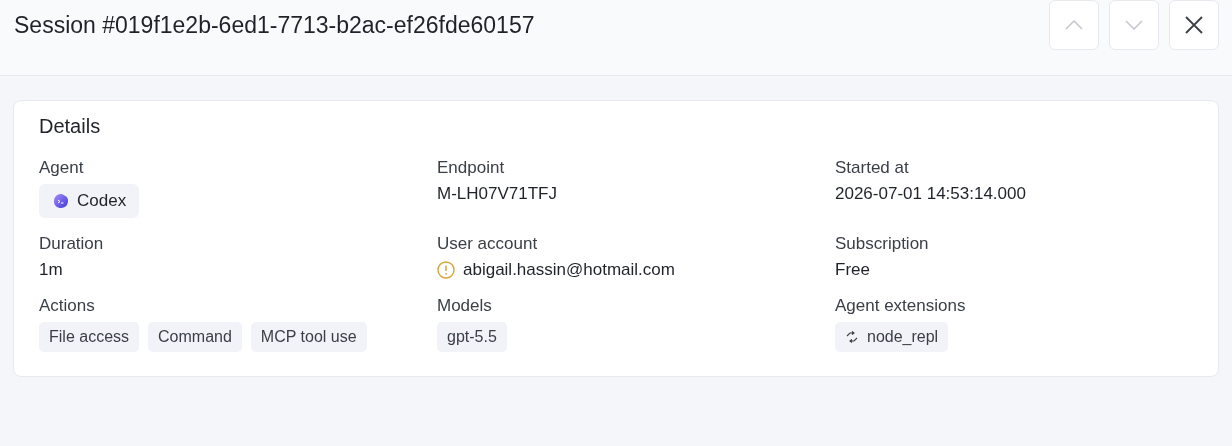 Image resolution: width=1232 pixels, height=446 pixels. What do you see at coordinates (872, 168) in the screenshot?
I see `field-label: Started at` at bounding box center [872, 168].